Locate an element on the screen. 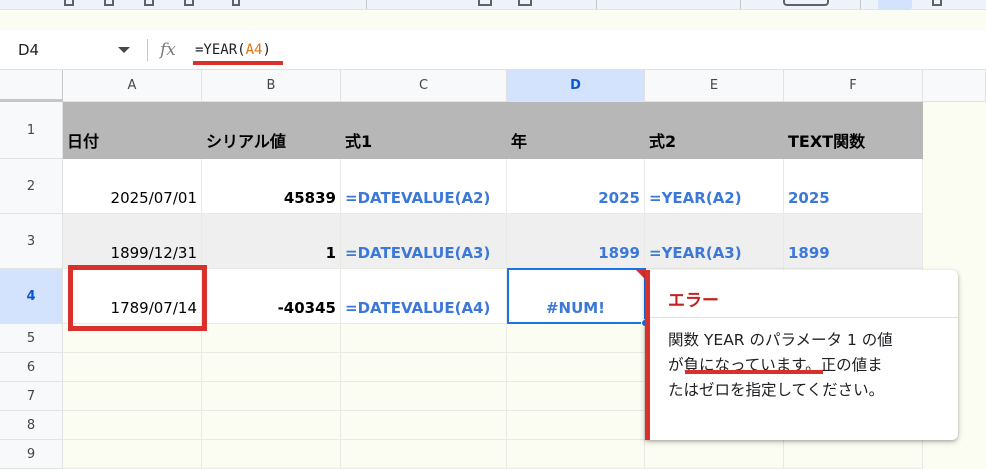 This screenshot has height=469, width=986. cell-a7 is located at coordinates (132, 396).